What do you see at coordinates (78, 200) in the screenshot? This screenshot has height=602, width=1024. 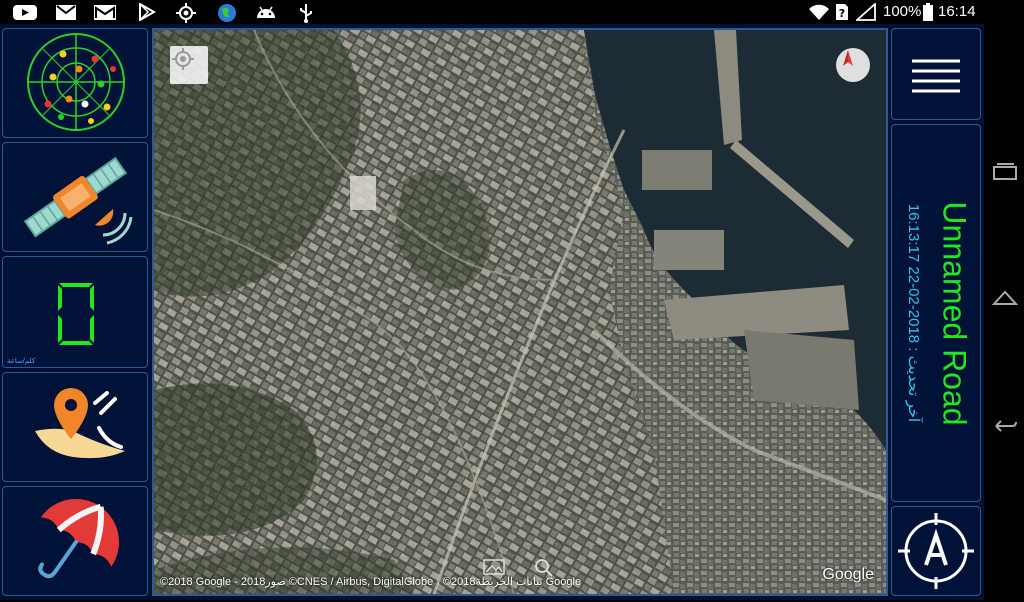 I see `satellite-icon` at bounding box center [78, 200].